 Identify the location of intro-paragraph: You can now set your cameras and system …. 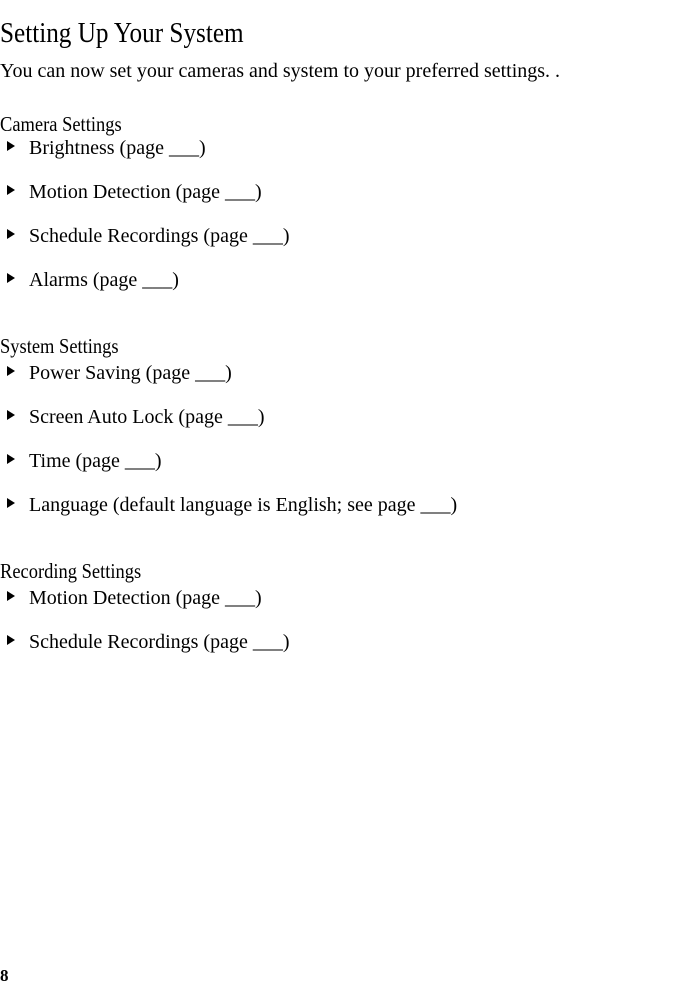
(280, 71).